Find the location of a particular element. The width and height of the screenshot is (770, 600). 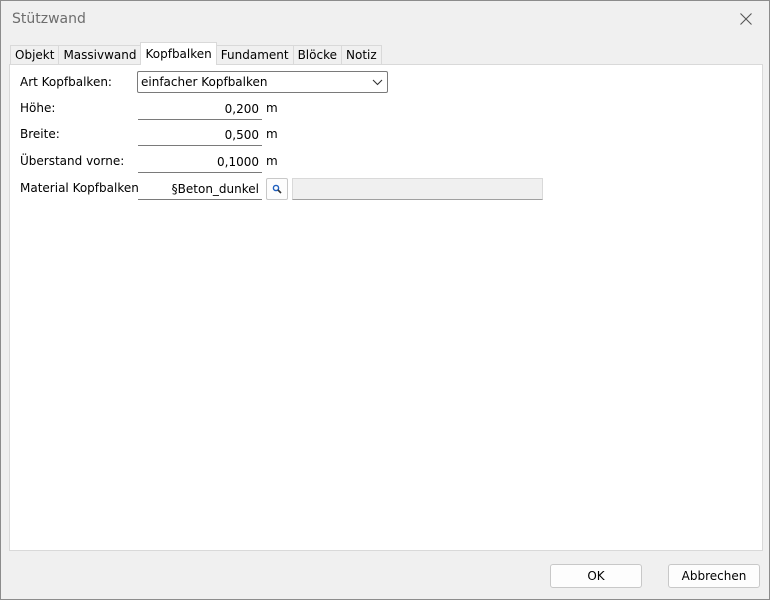

material-kopfbalken-label: Material Kopfbalken is located at coordinates (79, 188).